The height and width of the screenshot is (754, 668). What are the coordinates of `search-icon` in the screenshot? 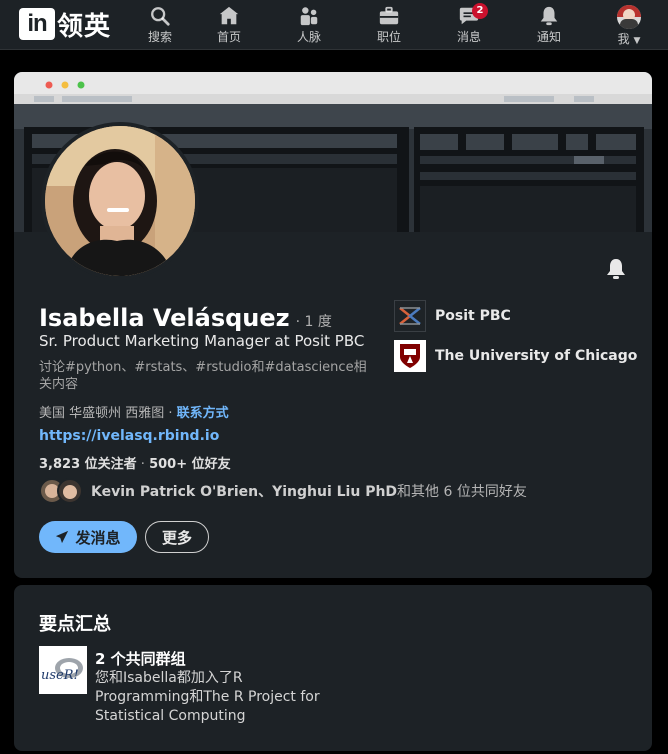 It's located at (160, 16).